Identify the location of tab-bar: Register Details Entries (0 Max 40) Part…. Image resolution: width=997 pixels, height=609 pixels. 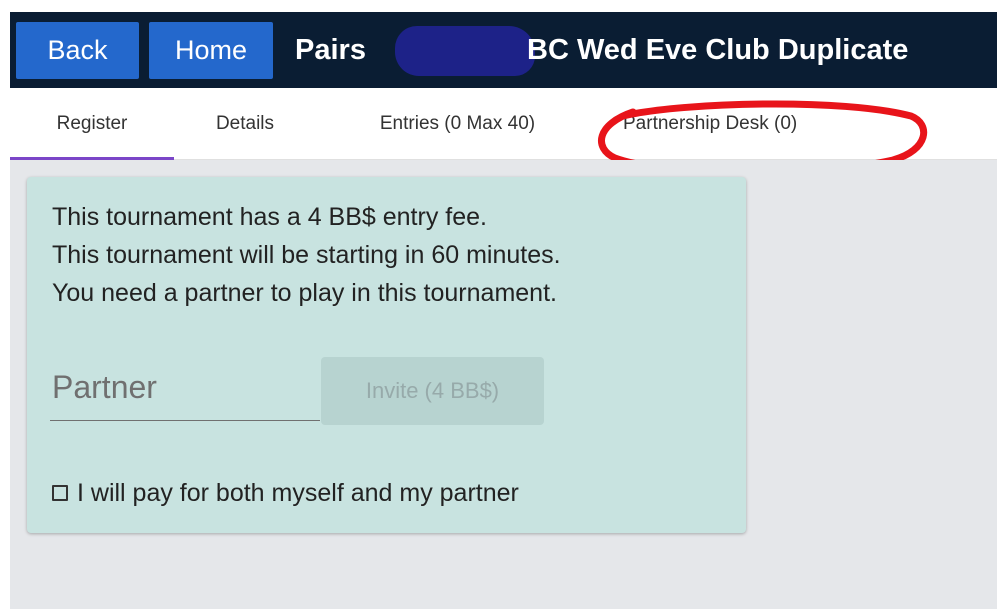
(503, 124).